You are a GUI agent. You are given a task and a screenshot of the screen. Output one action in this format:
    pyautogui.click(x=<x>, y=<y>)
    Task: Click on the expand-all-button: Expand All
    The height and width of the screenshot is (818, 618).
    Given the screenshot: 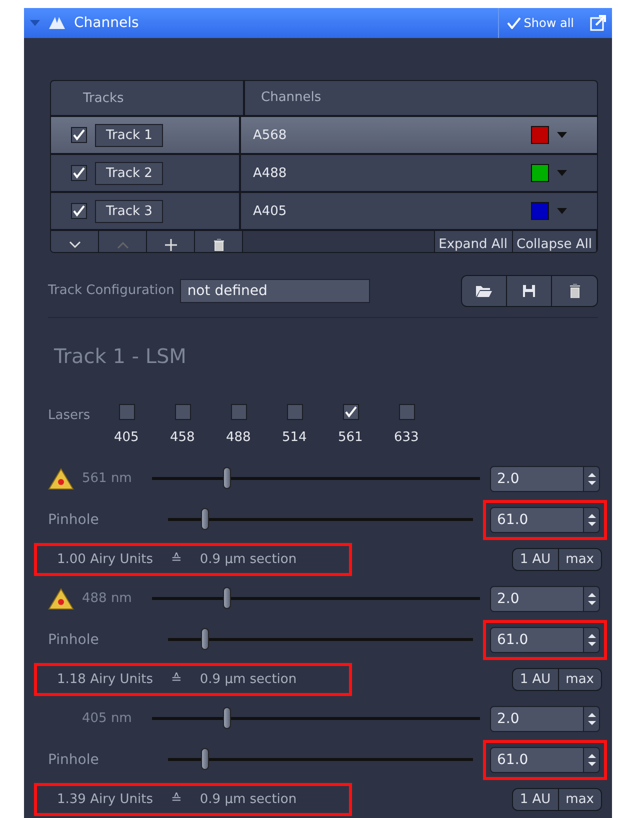 What is the action you would take?
    pyautogui.click(x=473, y=241)
    